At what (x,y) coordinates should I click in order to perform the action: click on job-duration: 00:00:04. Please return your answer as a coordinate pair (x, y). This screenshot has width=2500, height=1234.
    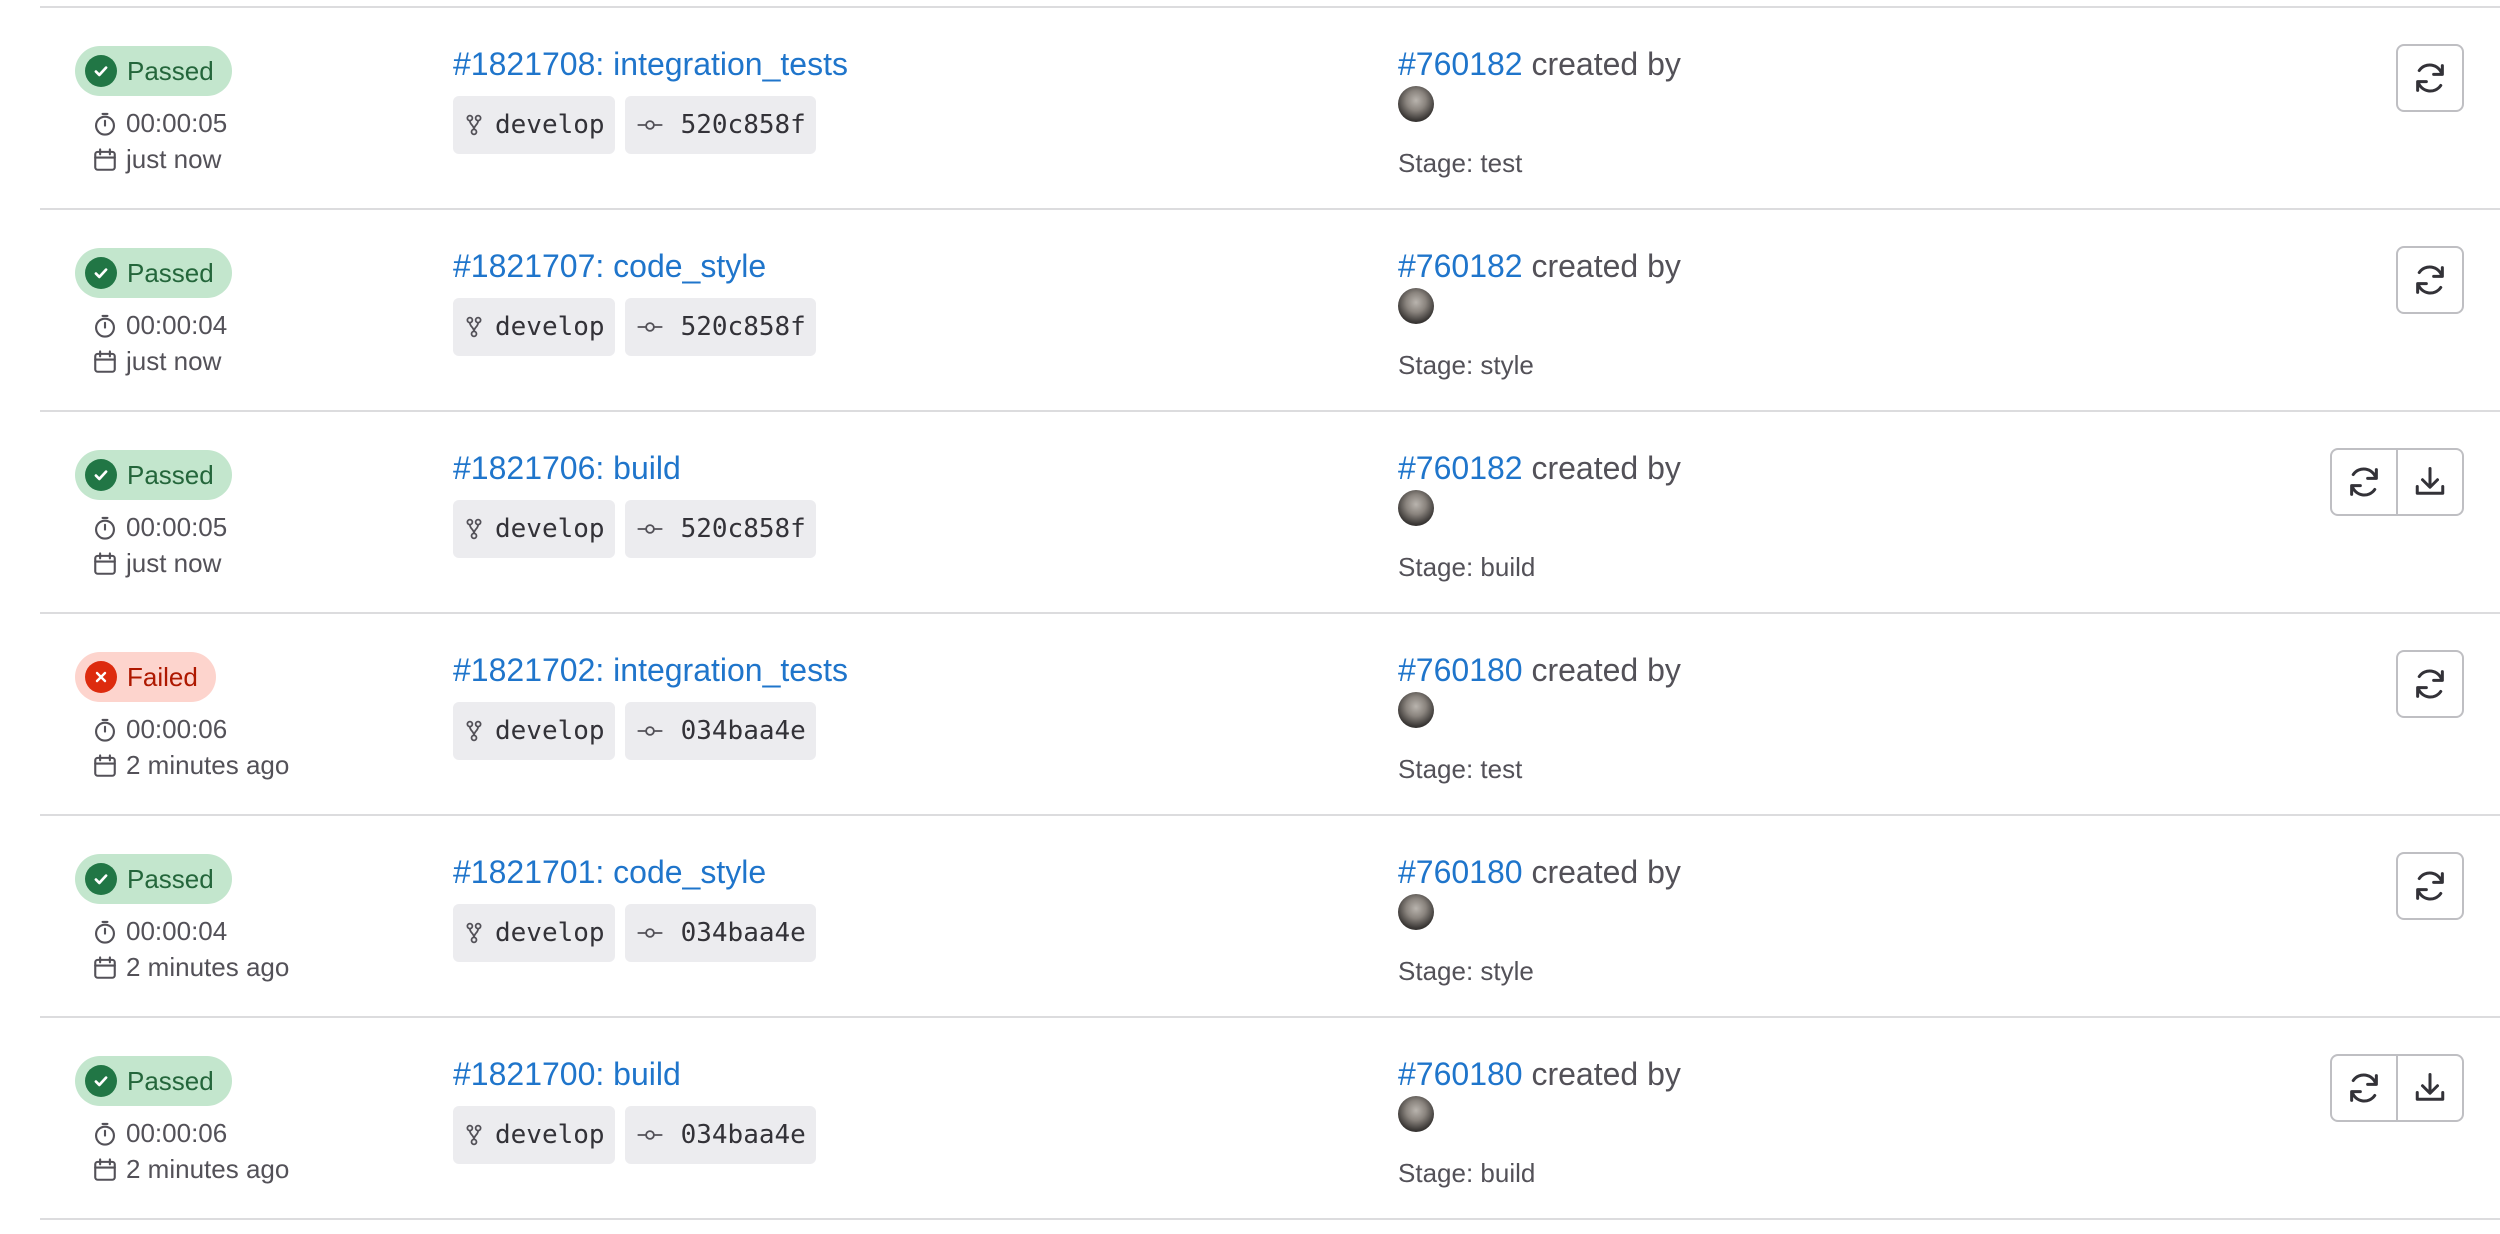
    Looking at the image, I should click on (159, 325).